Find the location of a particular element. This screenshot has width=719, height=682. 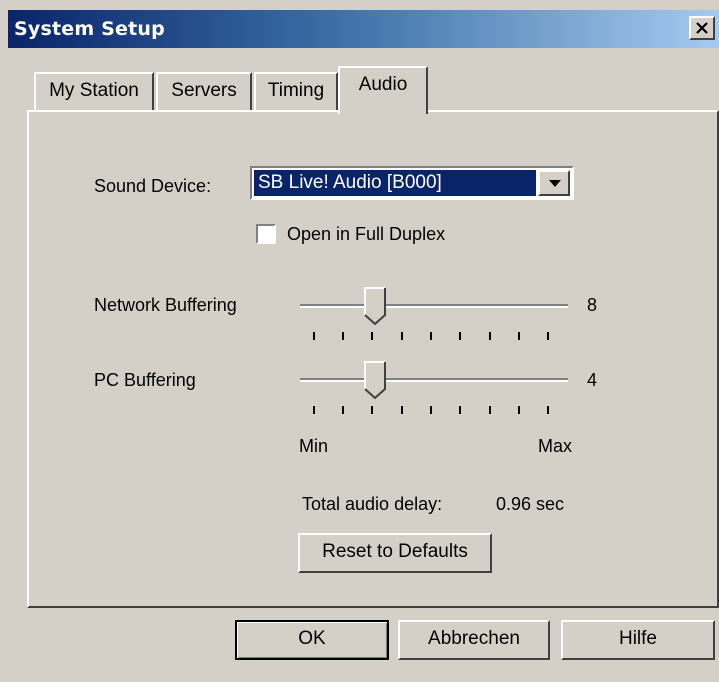

pc-buffering-slider-thumb is located at coordinates (375, 380).